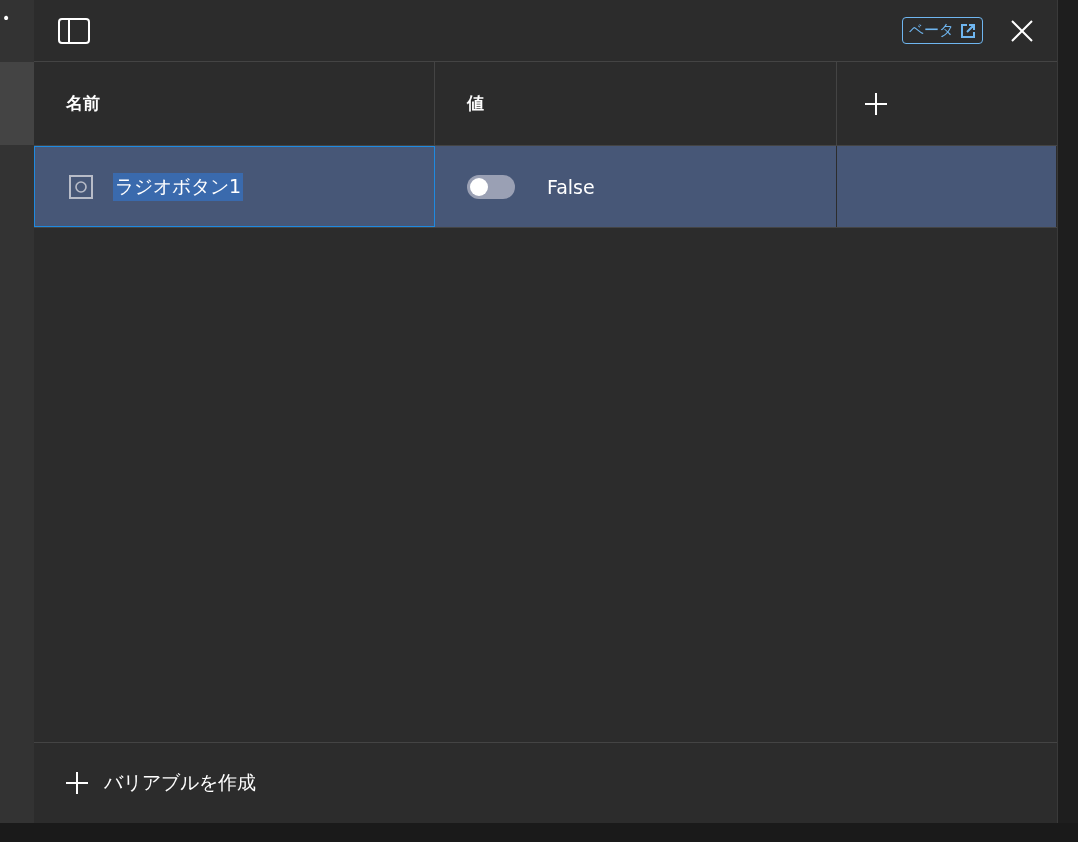 The image size is (1078, 842). I want to click on radio-button-icon, so click(81, 186).